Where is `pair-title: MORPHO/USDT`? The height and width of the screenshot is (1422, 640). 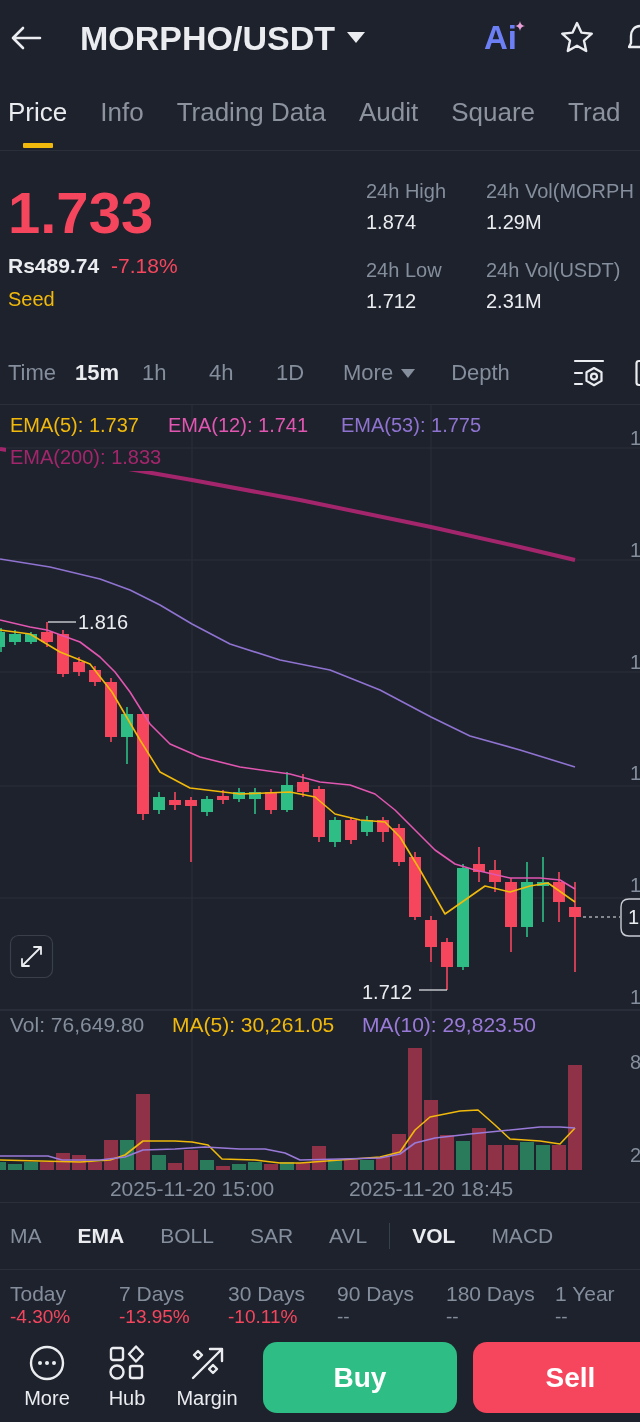
pair-title: MORPHO/USDT is located at coordinates (207, 37).